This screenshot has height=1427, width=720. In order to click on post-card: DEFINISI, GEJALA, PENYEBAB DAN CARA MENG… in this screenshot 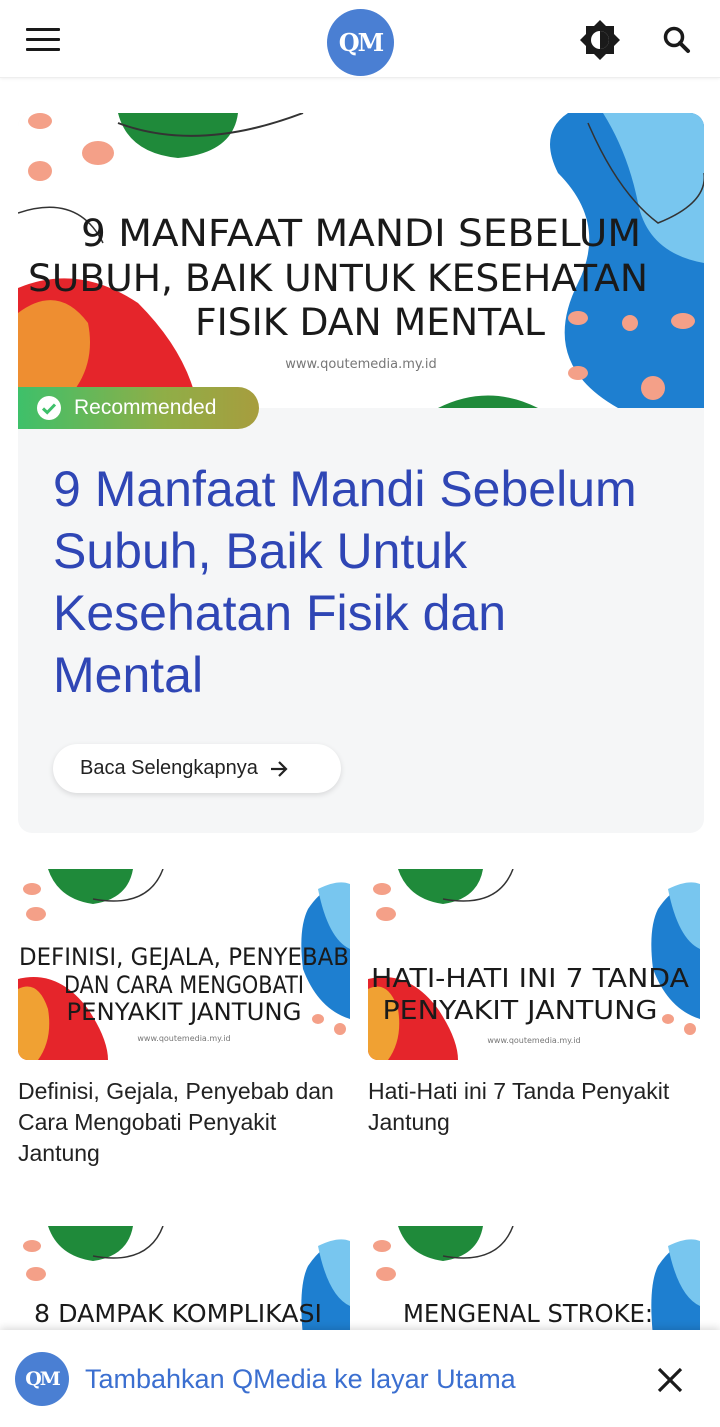, I will do `click(184, 1019)`.